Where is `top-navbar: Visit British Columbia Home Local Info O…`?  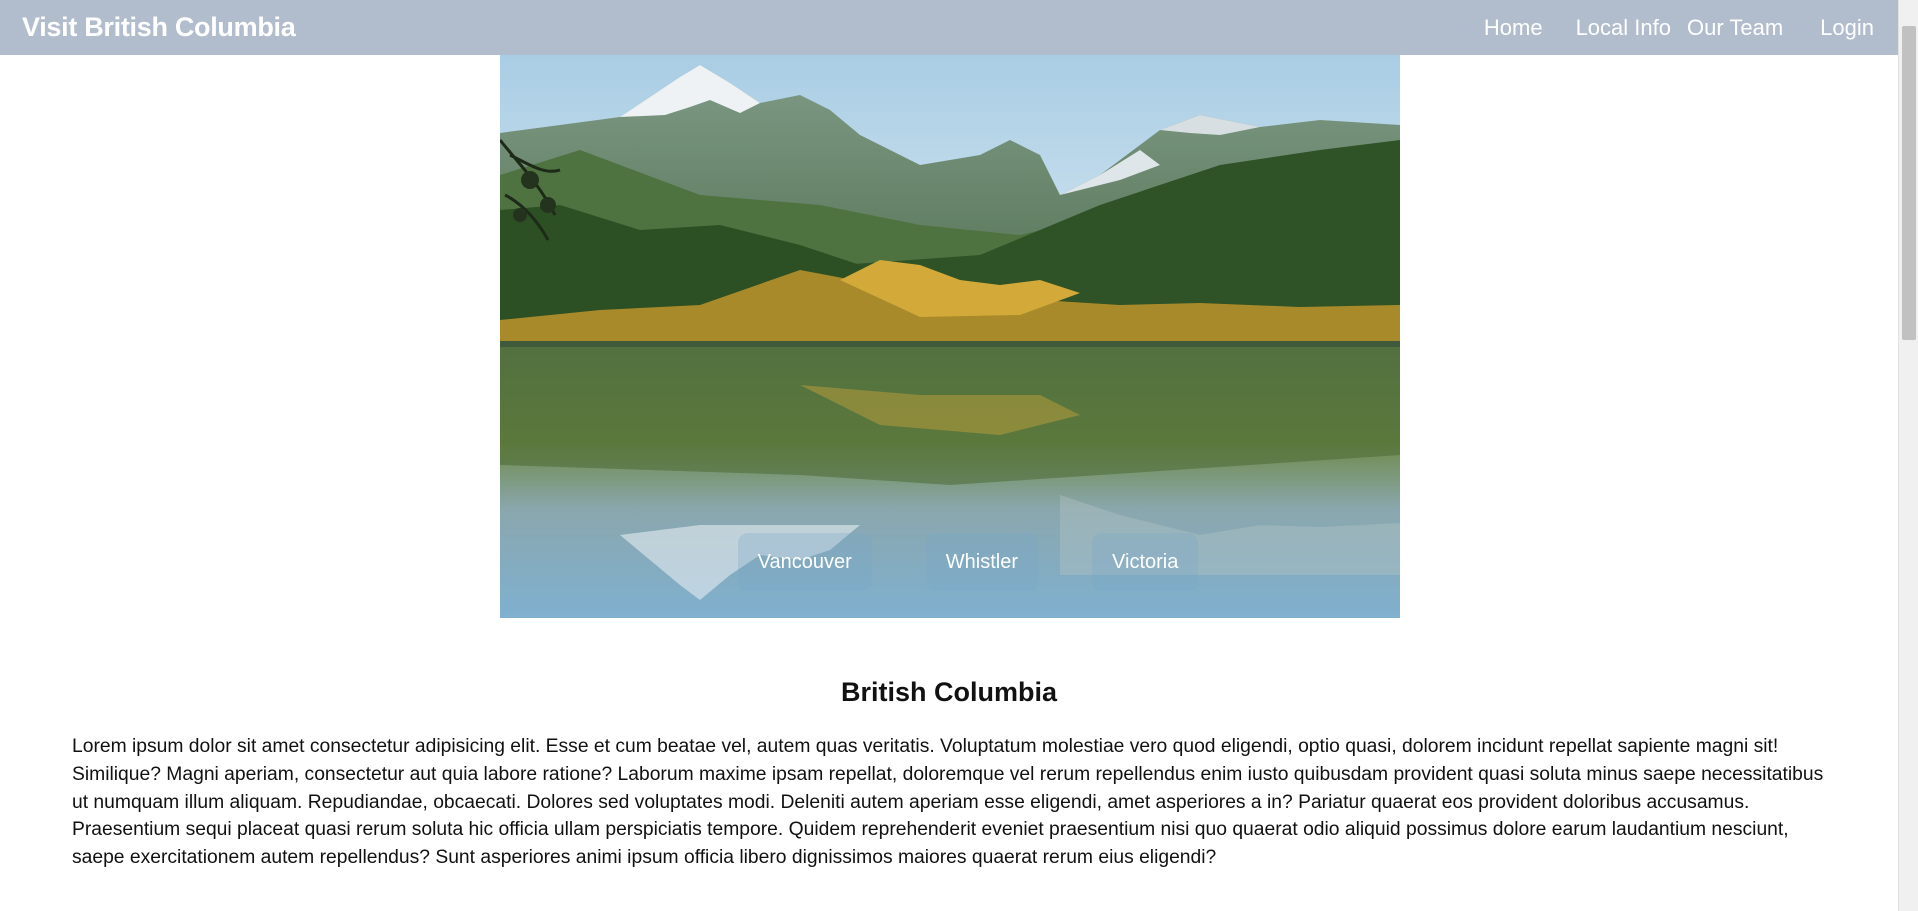
top-navbar: Visit British Columbia Home Local Info O… is located at coordinates (949, 27).